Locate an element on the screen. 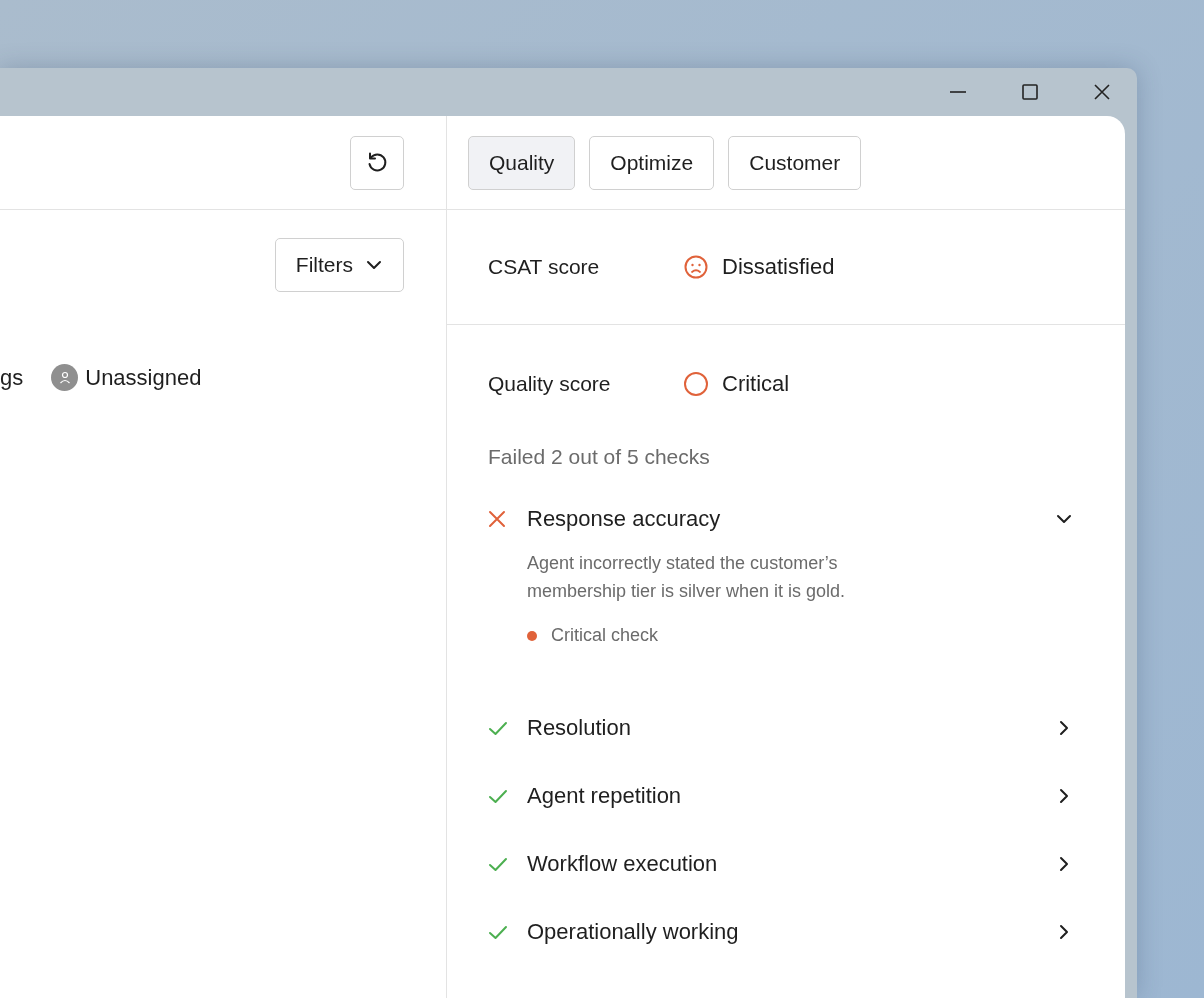  csat-label: CSAT score is located at coordinates (544, 267).